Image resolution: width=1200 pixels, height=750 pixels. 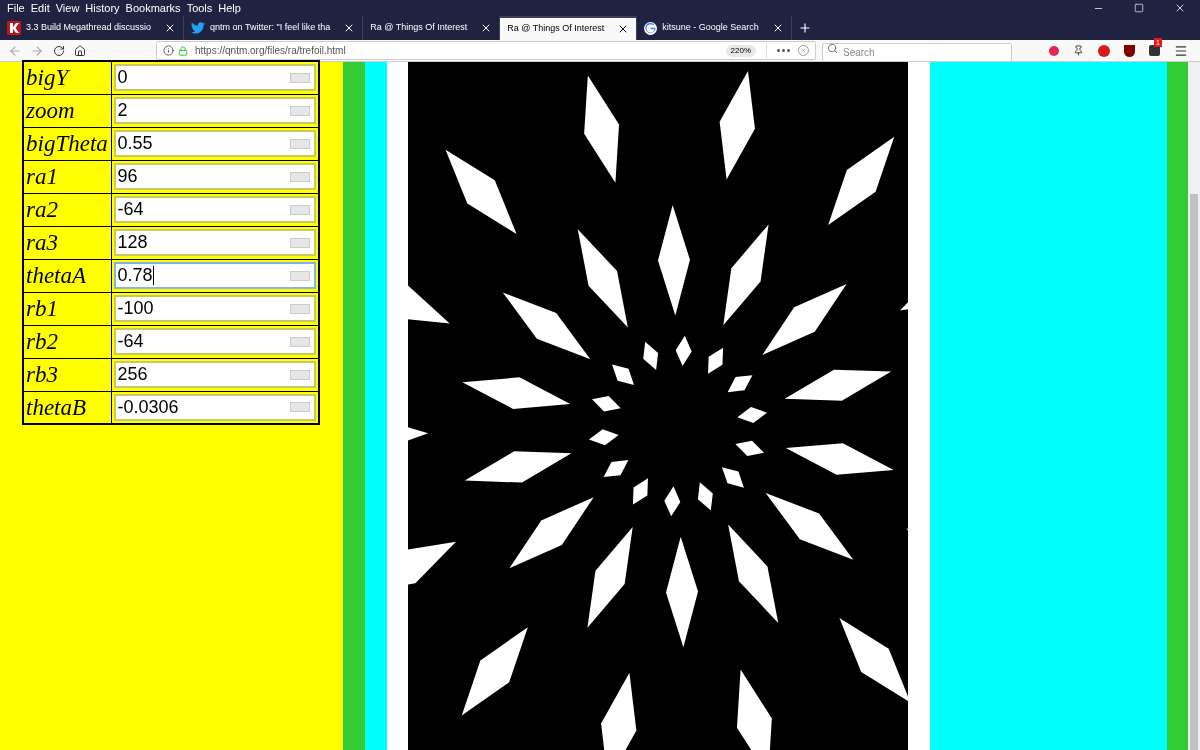 I want to click on field-value: 0, so click(x=122, y=78).